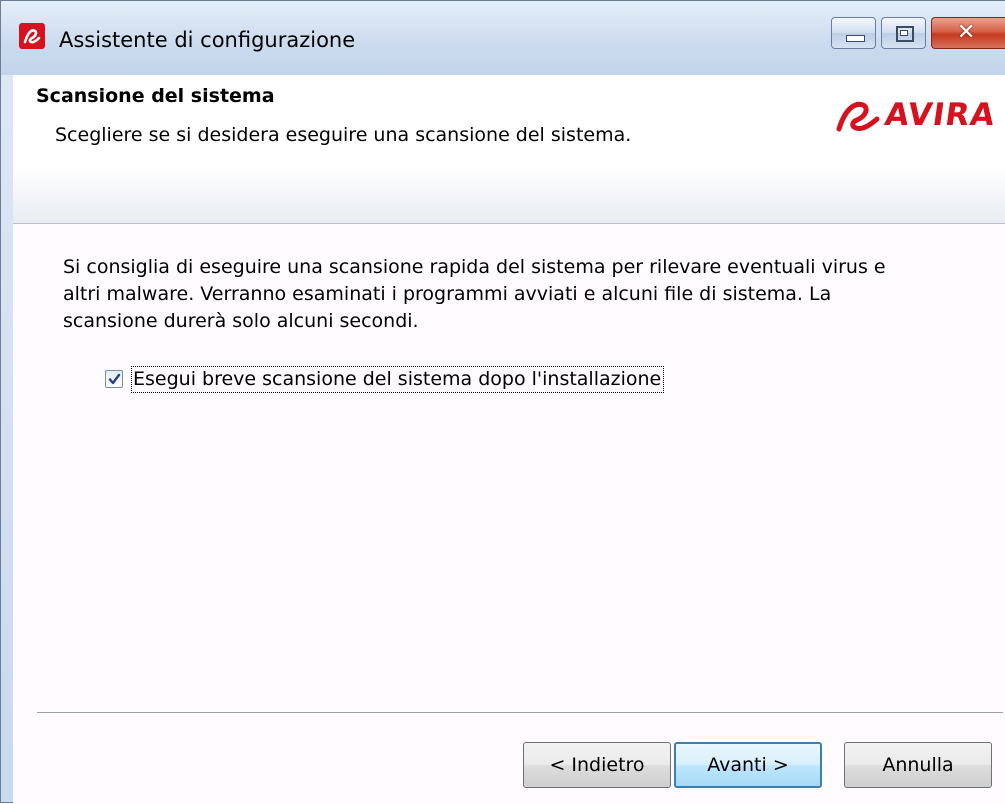  I want to click on page-title: Scansione del sistema, so click(155, 96).